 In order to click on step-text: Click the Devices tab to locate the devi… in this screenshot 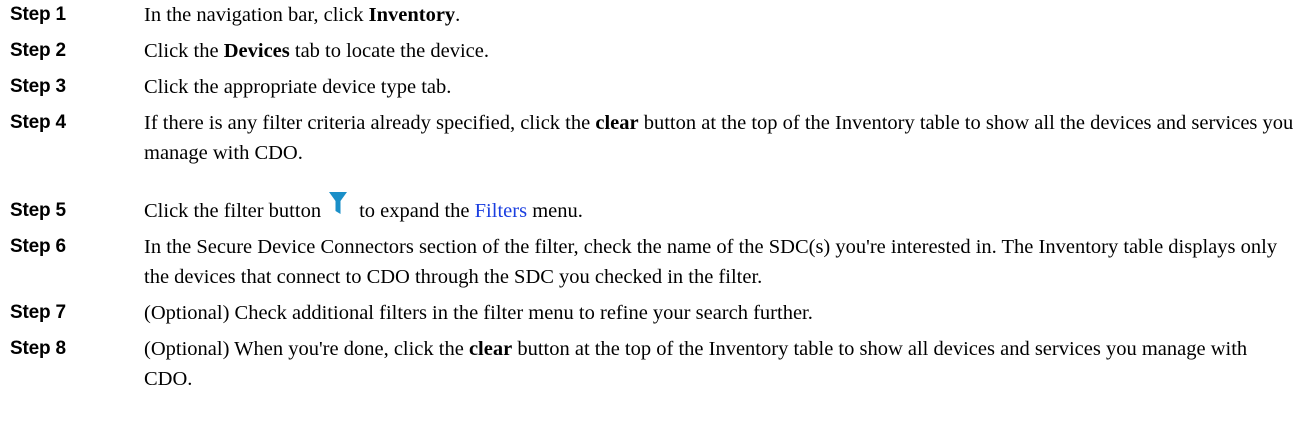, I will do `click(316, 51)`.